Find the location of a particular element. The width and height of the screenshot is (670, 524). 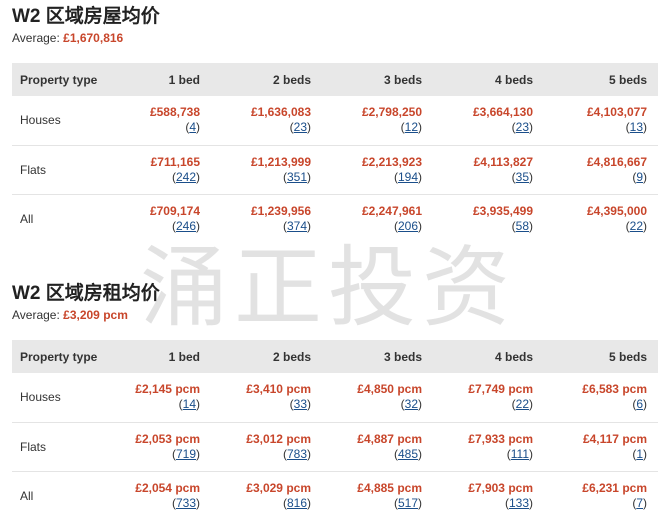

average-price: £4,117 pcm is located at coordinates (614, 438).